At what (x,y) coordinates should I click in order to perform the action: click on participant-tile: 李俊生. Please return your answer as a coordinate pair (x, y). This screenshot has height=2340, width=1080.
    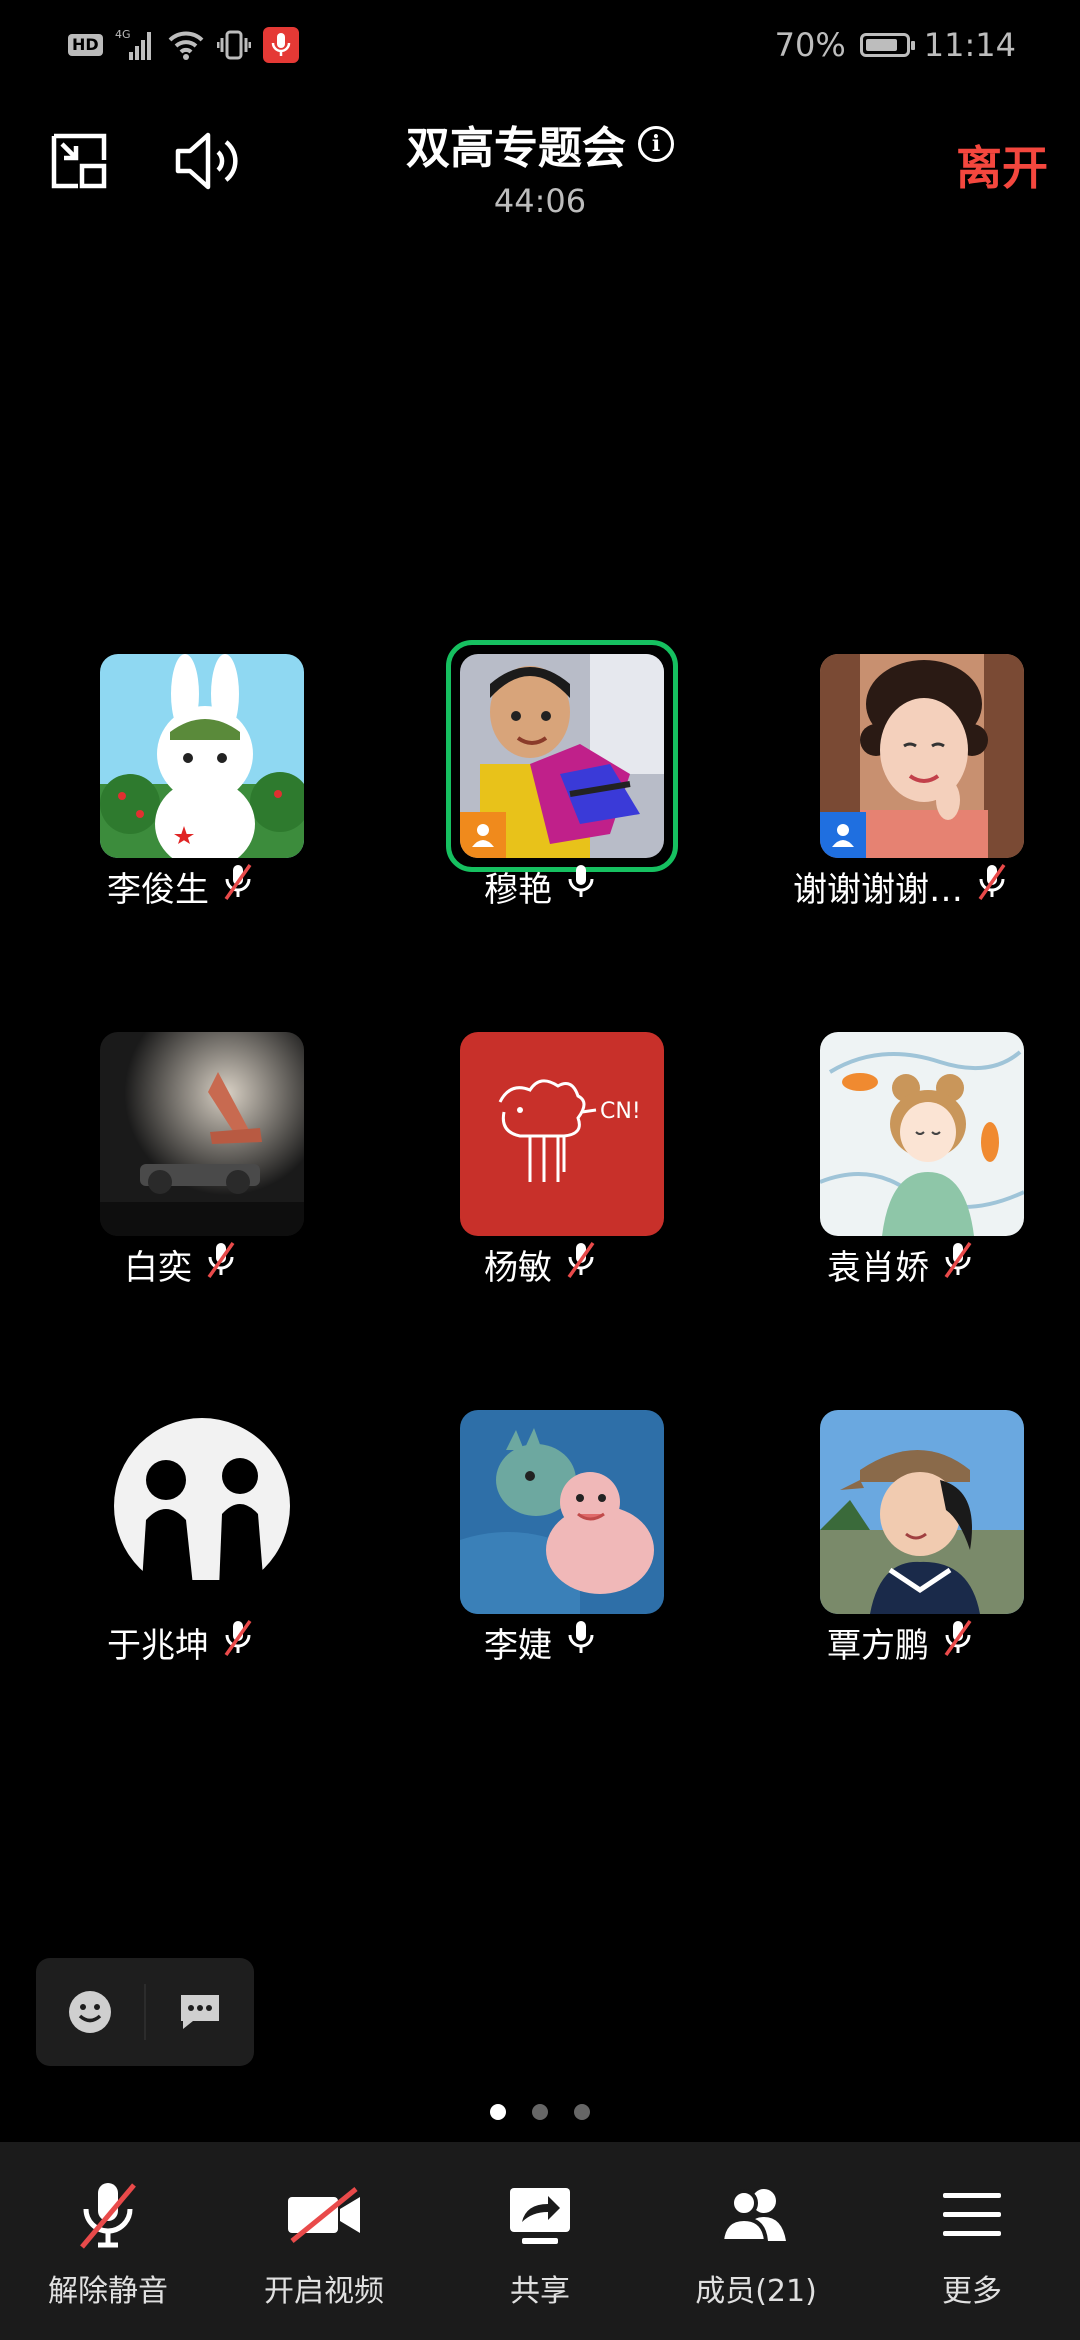
    Looking at the image, I should click on (180, 792).